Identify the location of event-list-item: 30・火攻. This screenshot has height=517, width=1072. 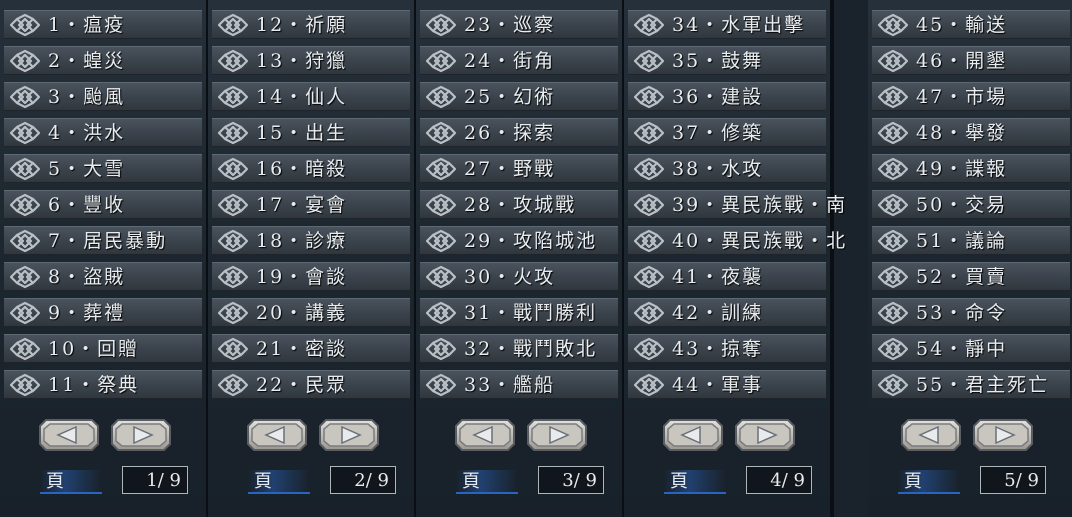
(519, 276).